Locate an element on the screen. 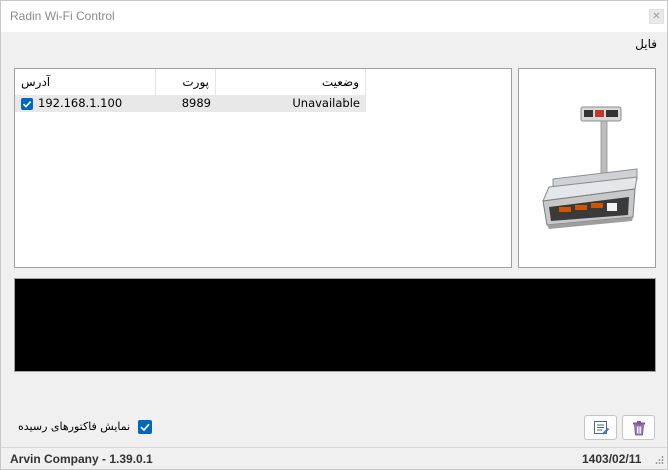  column-header-address: آدرس is located at coordinates (85, 82).